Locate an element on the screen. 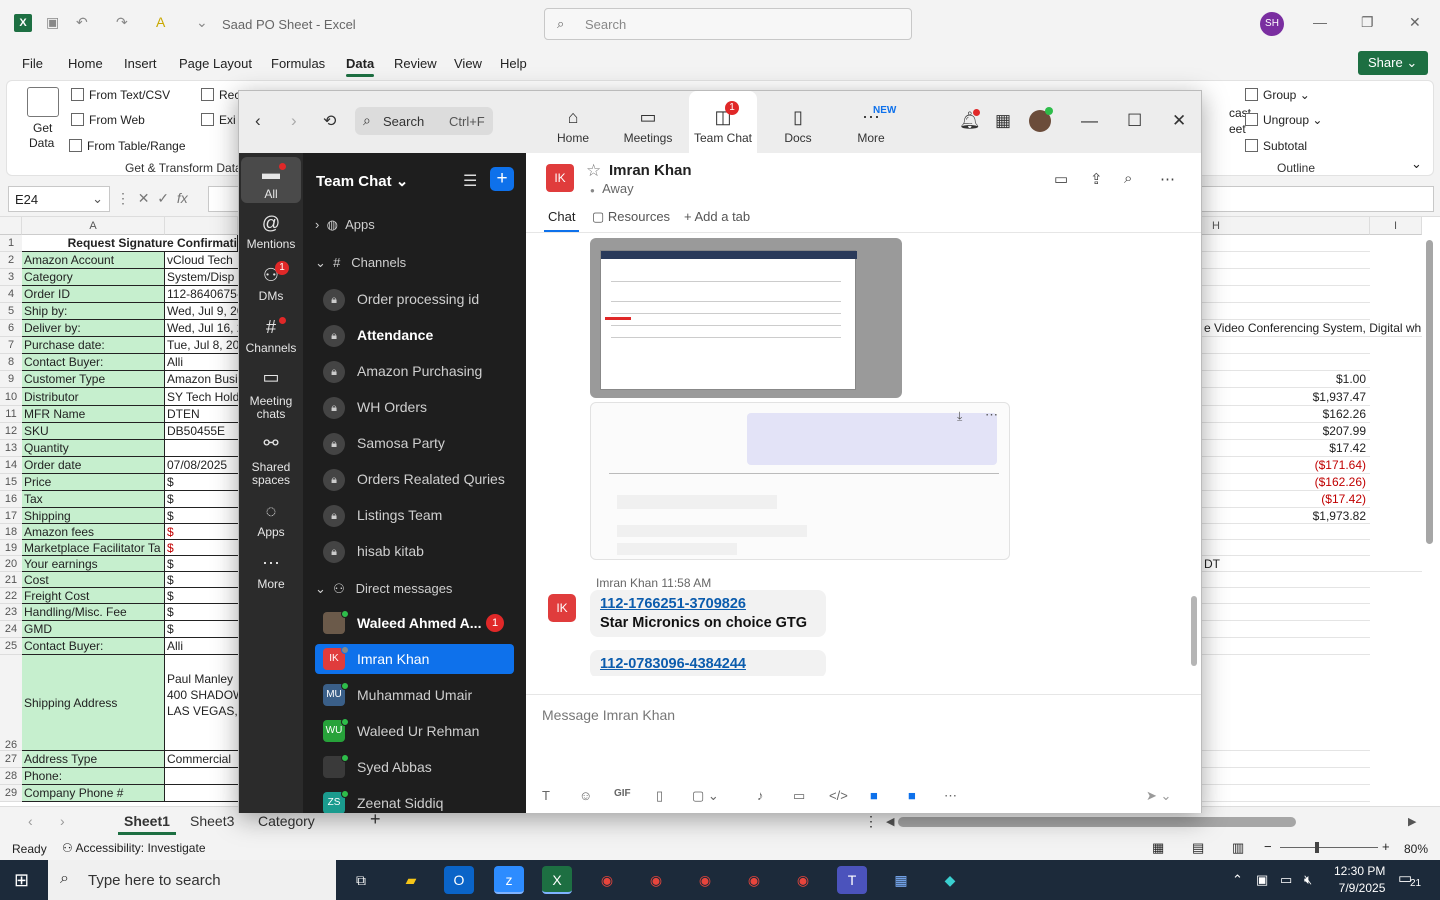 Image resolution: width=1440 pixels, height=900 pixels. row-number: 7 is located at coordinates (11, 345).